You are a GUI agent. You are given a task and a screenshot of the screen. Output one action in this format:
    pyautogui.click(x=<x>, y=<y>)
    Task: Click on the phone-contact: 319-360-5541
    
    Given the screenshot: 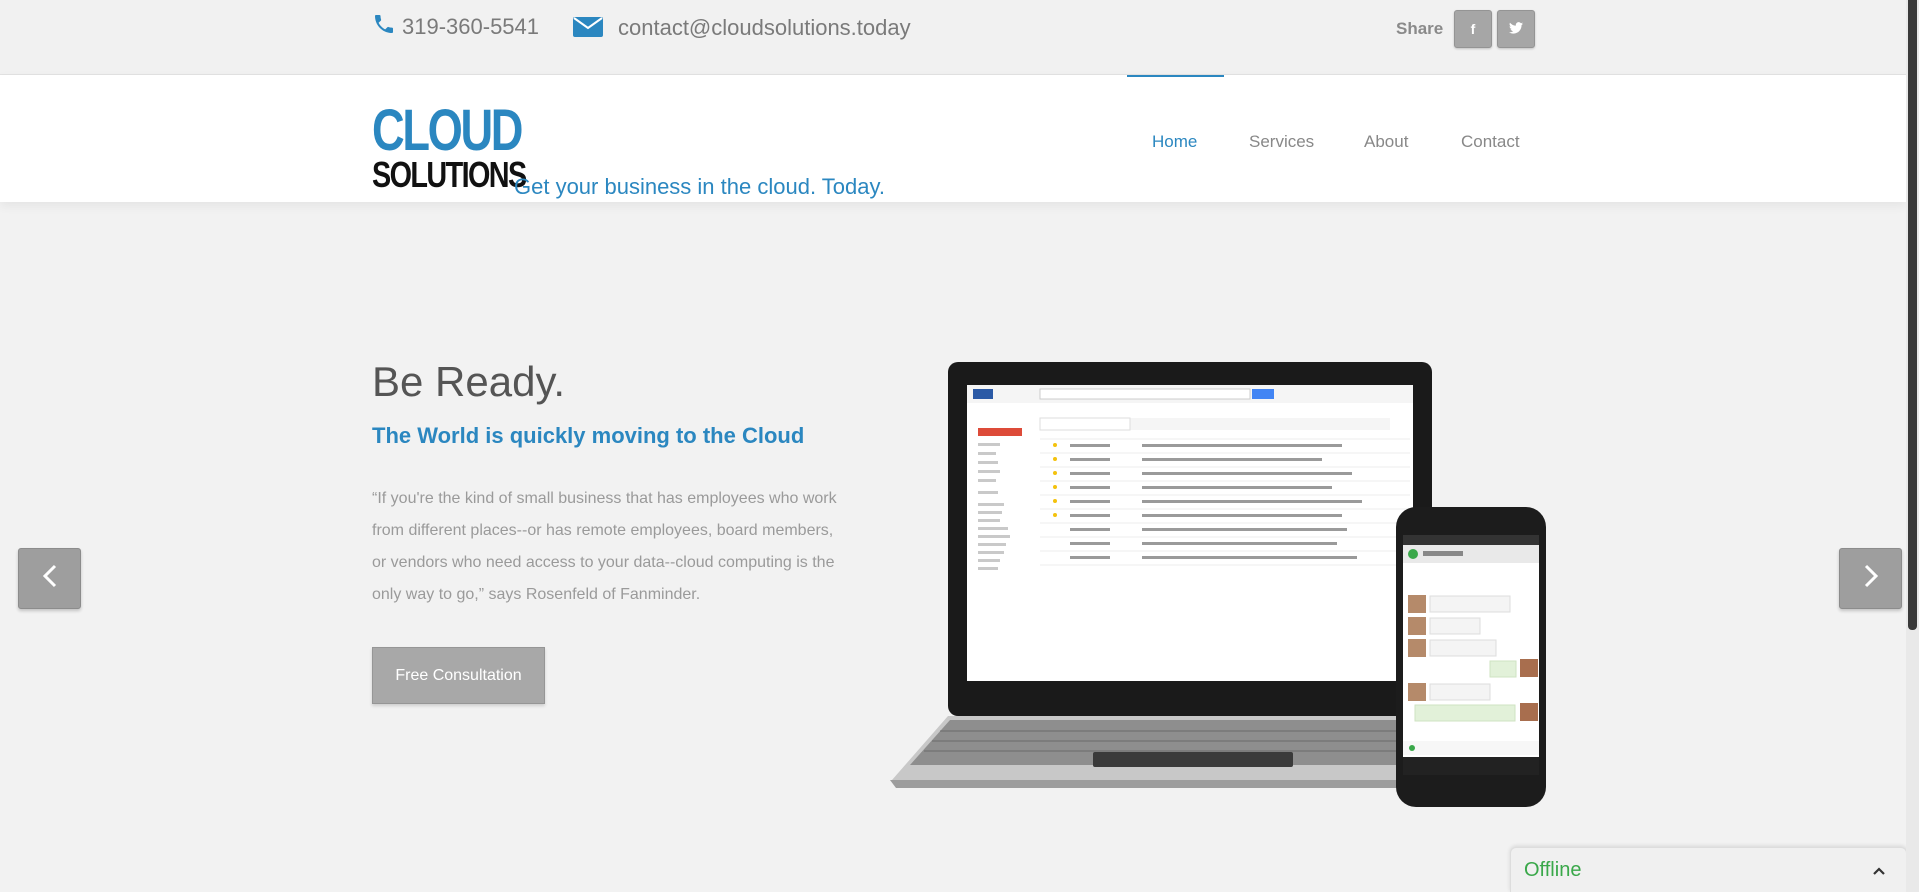 What is the action you would take?
    pyautogui.click(x=455, y=27)
    